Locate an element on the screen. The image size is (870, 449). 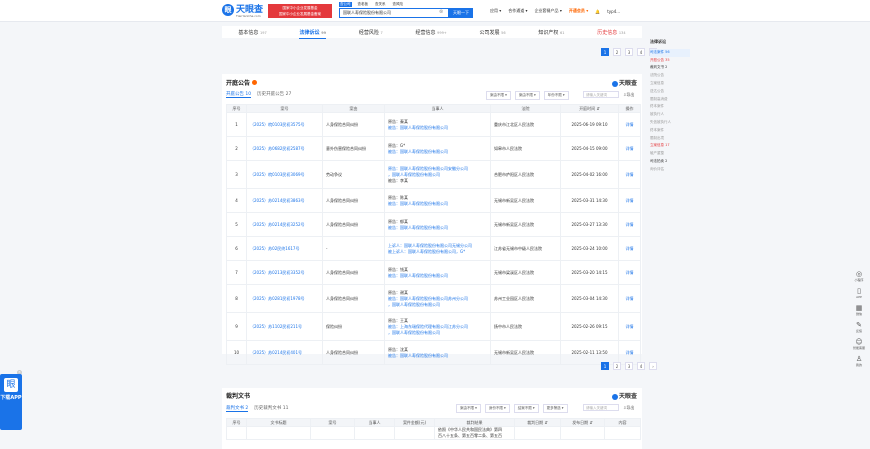
subtab-judgment: 裁判文书 2 is located at coordinates (237, 408).